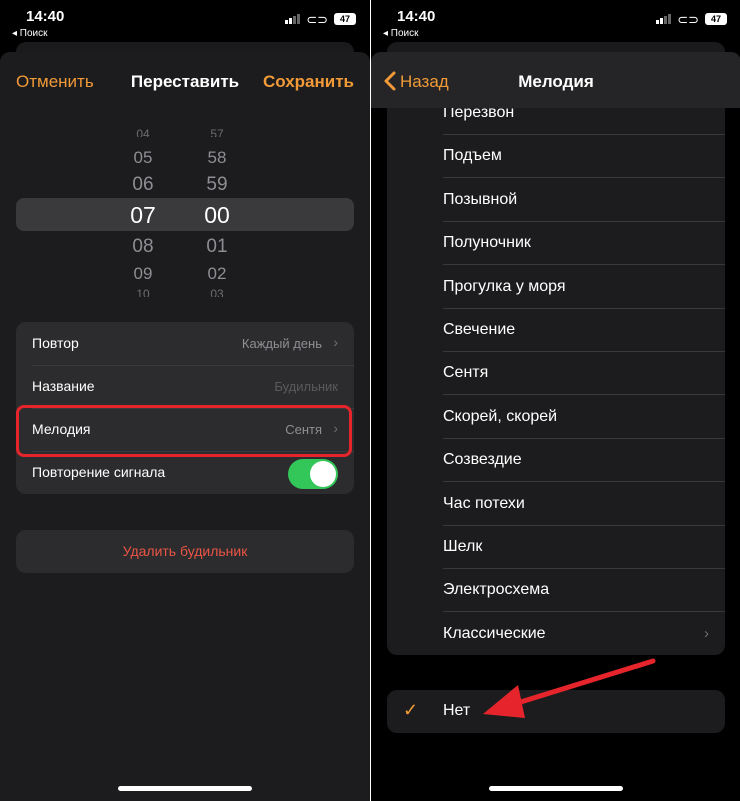 The height and width of the screenshot is (801, 740). What do you see at coordinates (143, 158) in the screenshot?
I see `hour-option: 05` at bounding box center [143, 158].